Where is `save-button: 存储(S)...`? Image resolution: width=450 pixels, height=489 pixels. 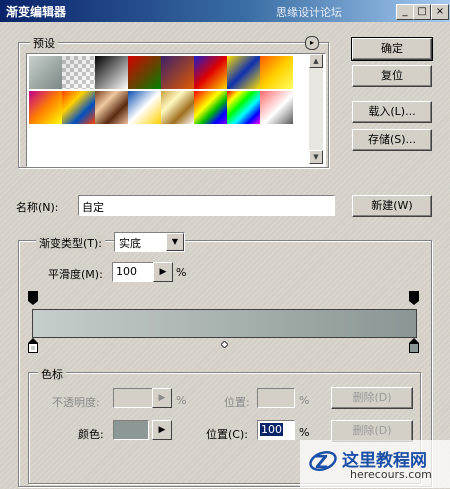 save-button: 存储(S)... is located at coordinates (392, 140).